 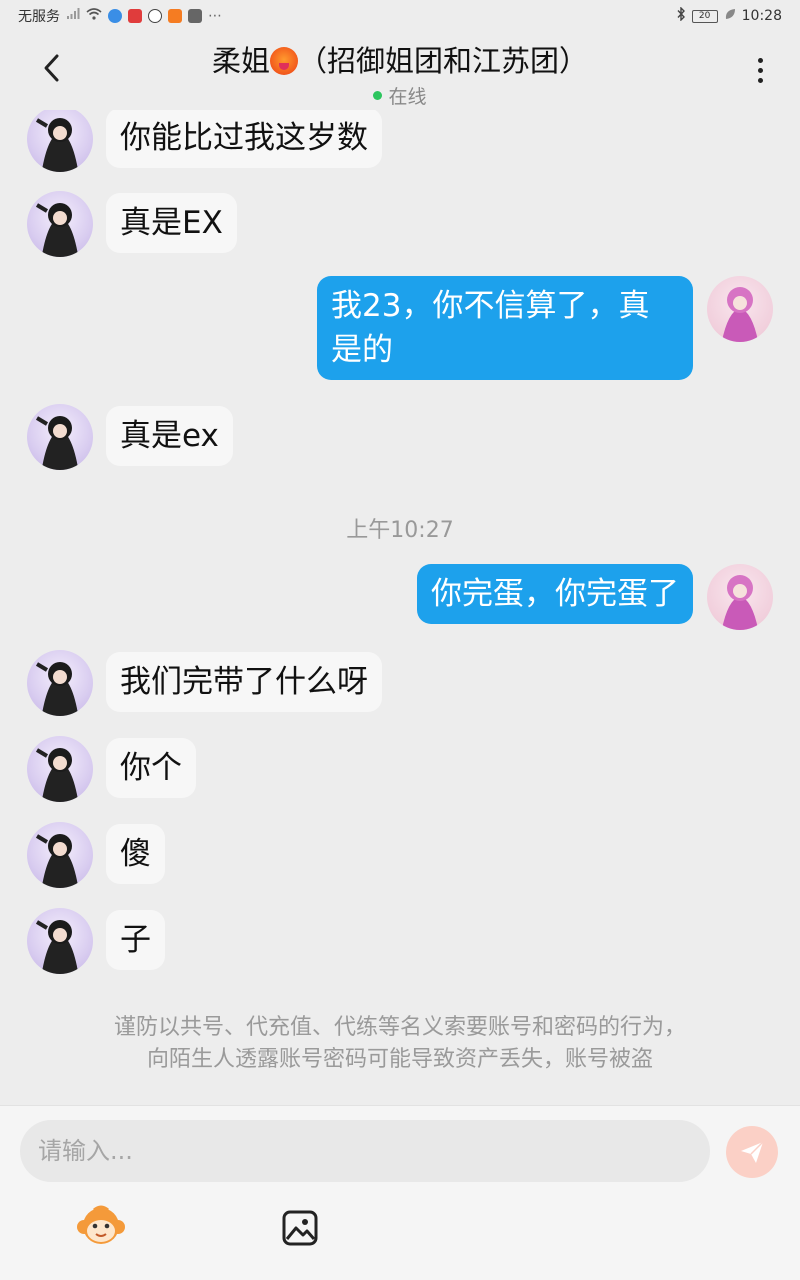 What do you see at coordinates (135, 854) in the screenshot?
I see `message-bubble: 傻` at bounding box center [135, 854].